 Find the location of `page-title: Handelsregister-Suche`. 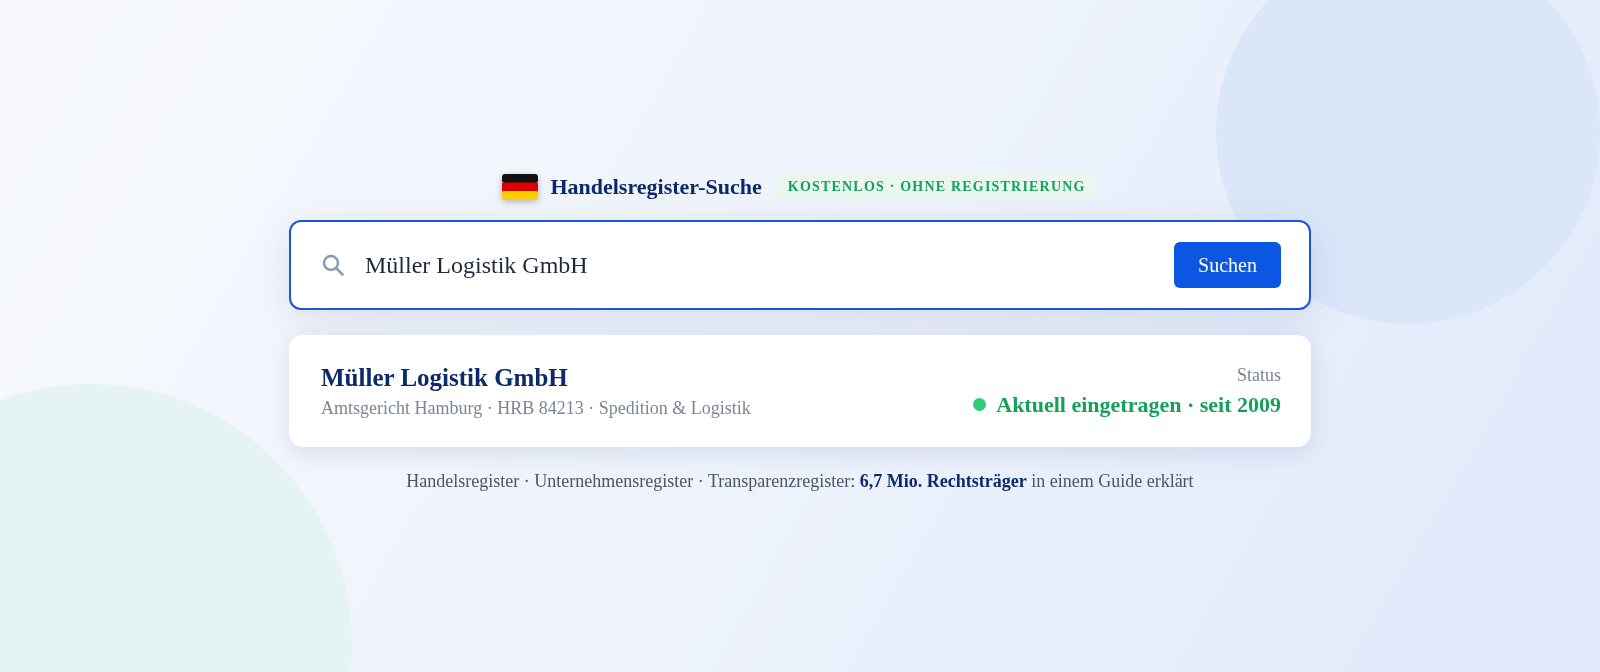

page-title: Handelsregister-Suche is located at coordinates (656, 187).